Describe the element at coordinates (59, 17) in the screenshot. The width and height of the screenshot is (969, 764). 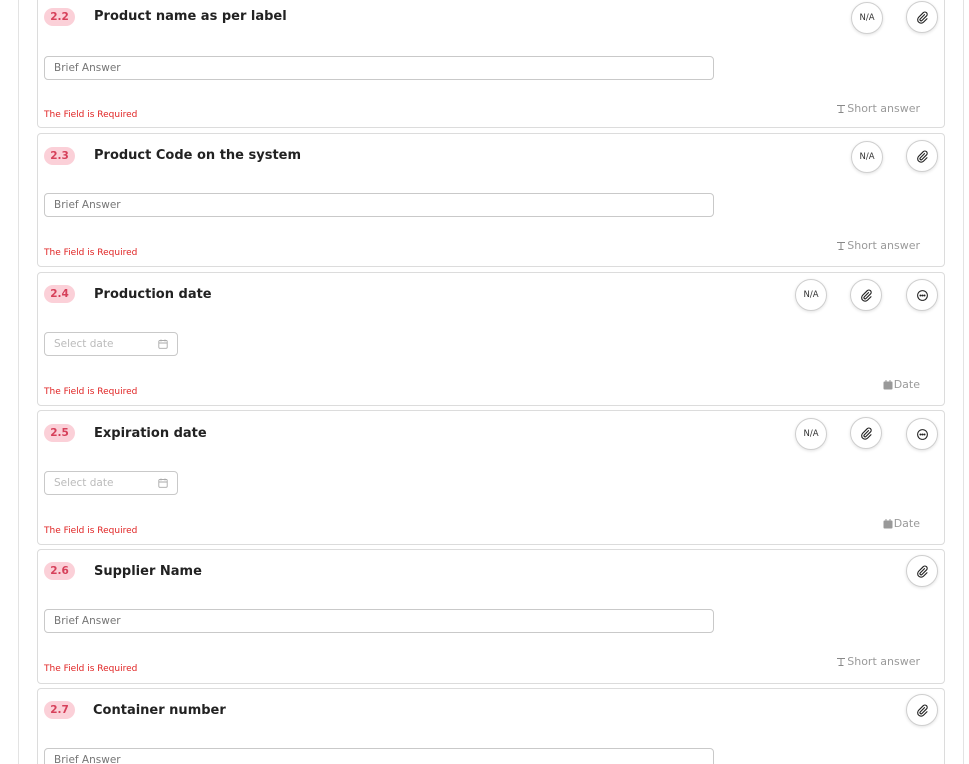
I see `question-number-badge: 2.2` at that location.